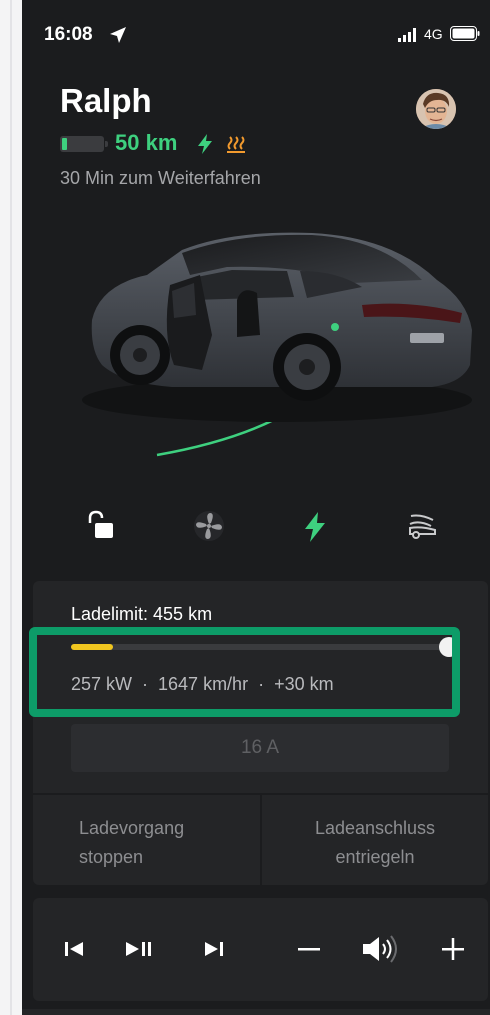 The width and height of the screenshot is (490, 1015). Describe the element at coordinates (244, 672) in the screenshot. I see `highlight-box` at that location.